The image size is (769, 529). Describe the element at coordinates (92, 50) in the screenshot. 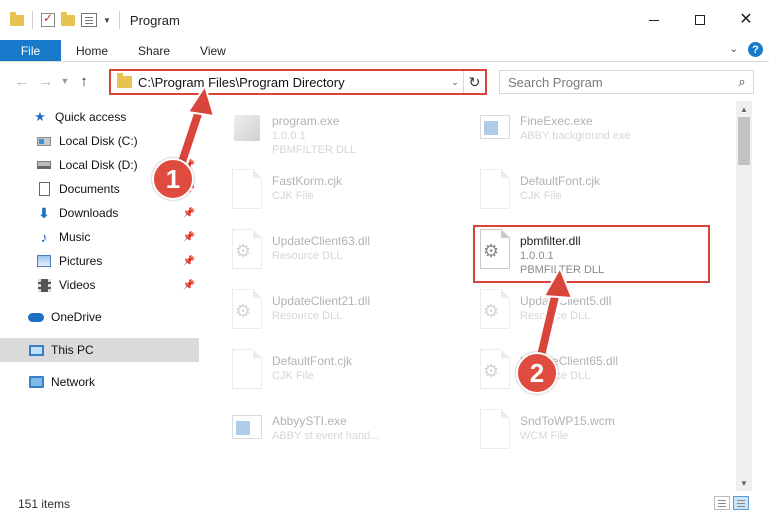

I see `tab-home: Home` at that location.